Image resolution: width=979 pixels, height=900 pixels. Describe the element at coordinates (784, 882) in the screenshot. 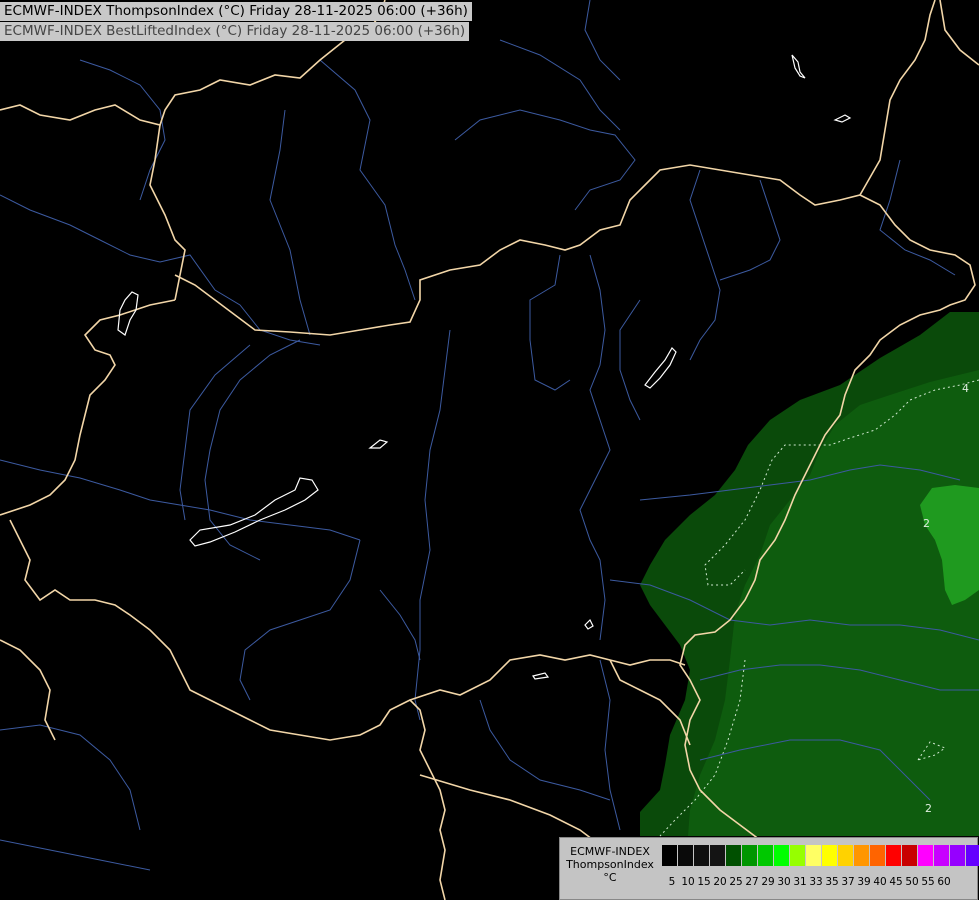

I see `legend-tick-label: 30` at that location.